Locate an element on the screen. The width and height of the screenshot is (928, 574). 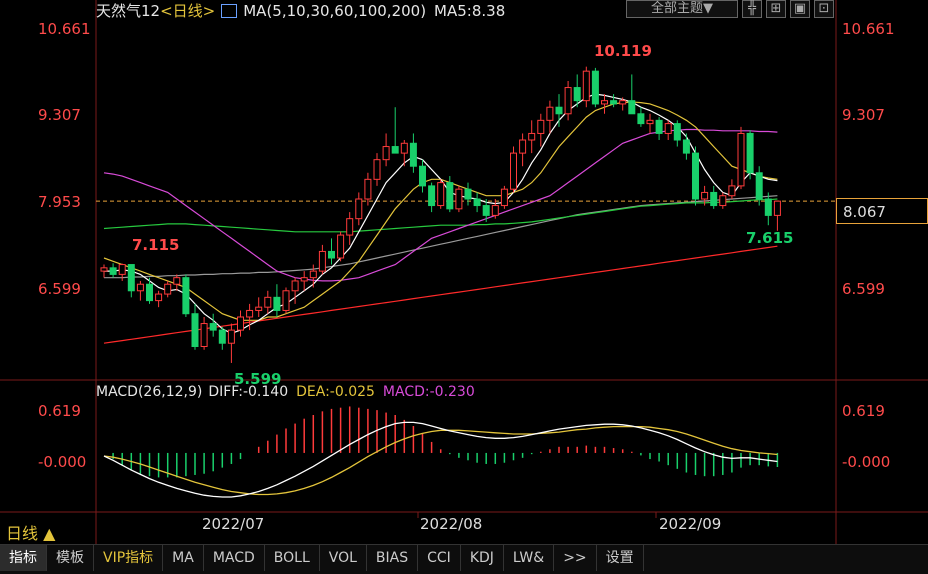
tab-indicator: 指标 is located at coordinates (23, 558).